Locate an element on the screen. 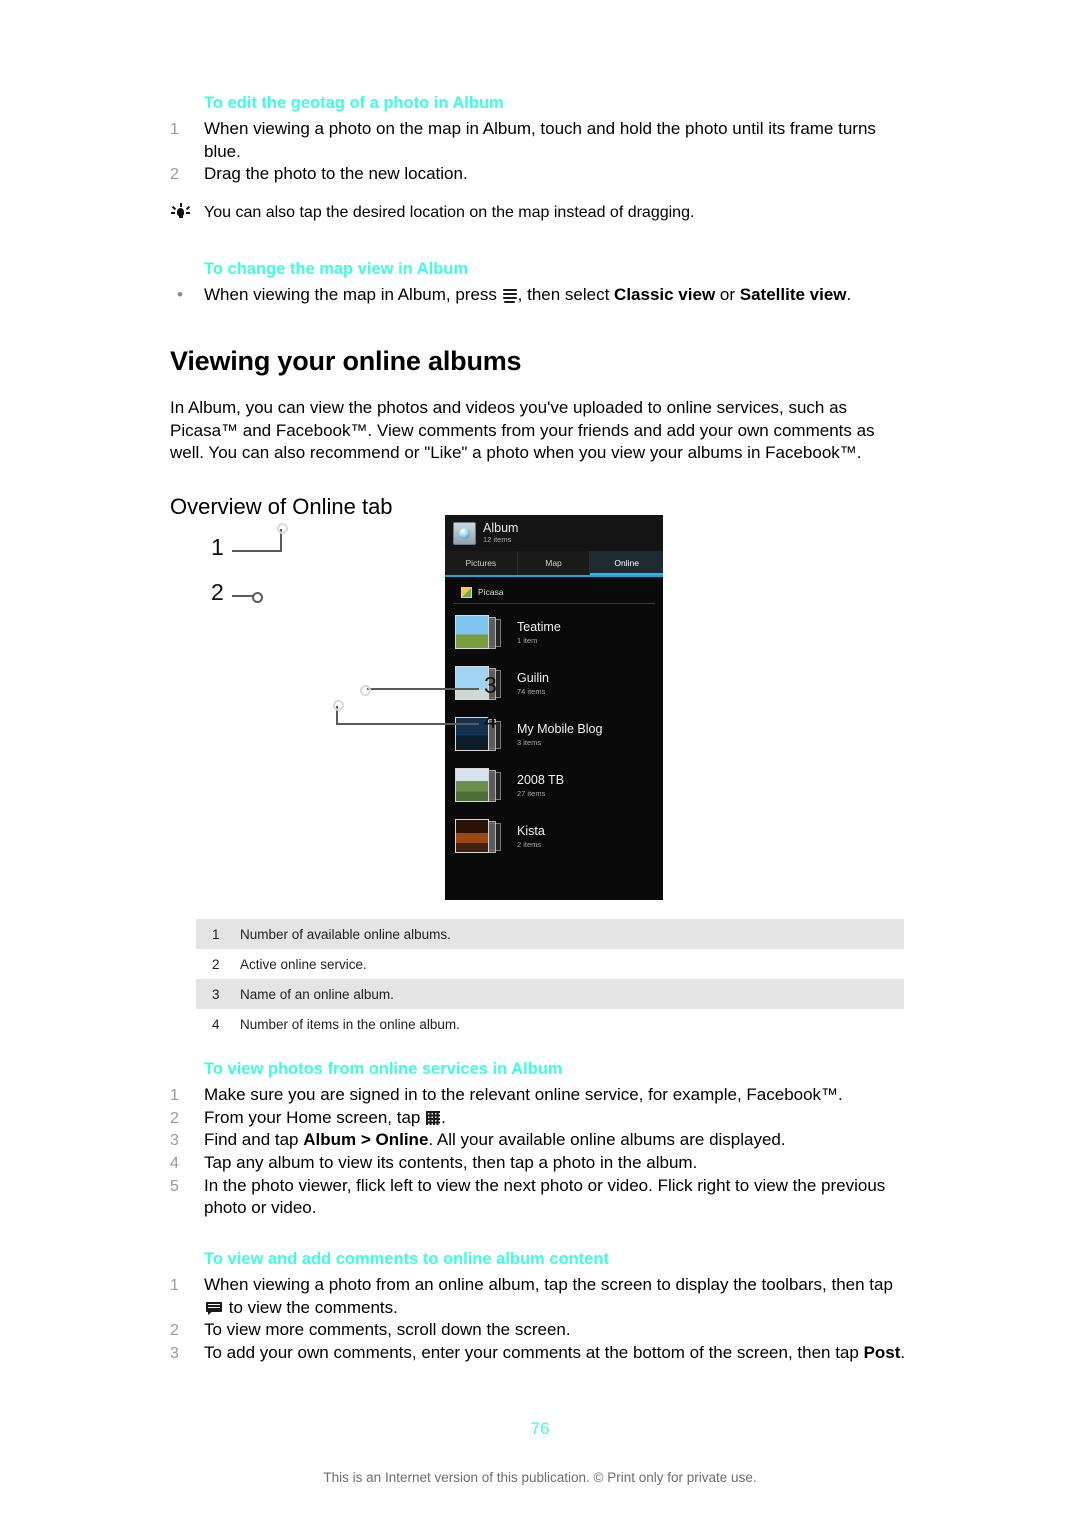 Image resolution: width=1080 pixels, height=1527 pixels. table-row: 4 Number of items in the online album. is located at coordinates (550, 1024).